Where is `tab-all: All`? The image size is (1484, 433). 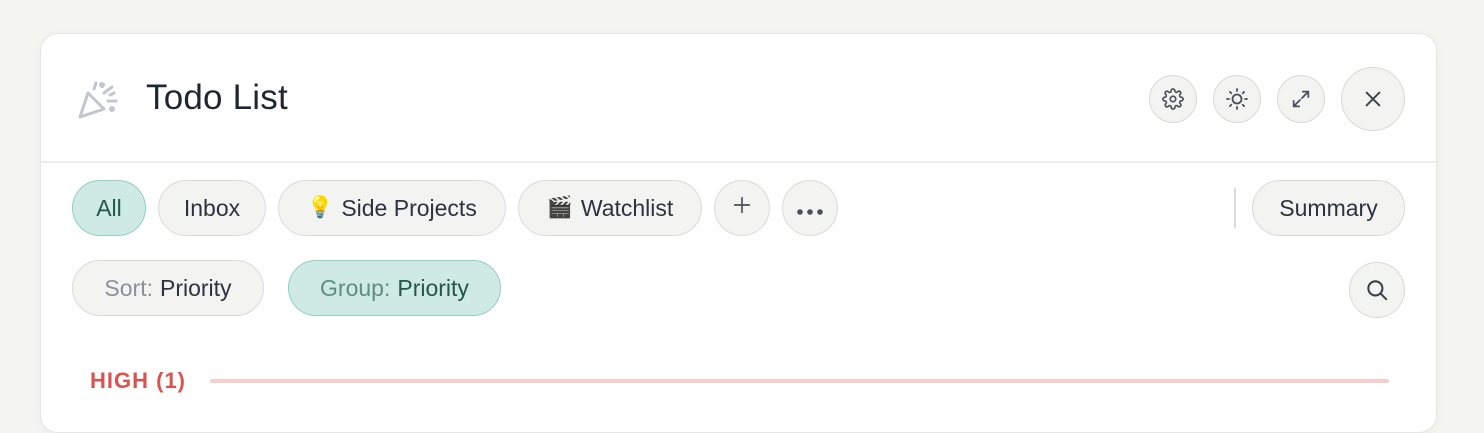
tab-all: All is located at coordinates (109, 208).